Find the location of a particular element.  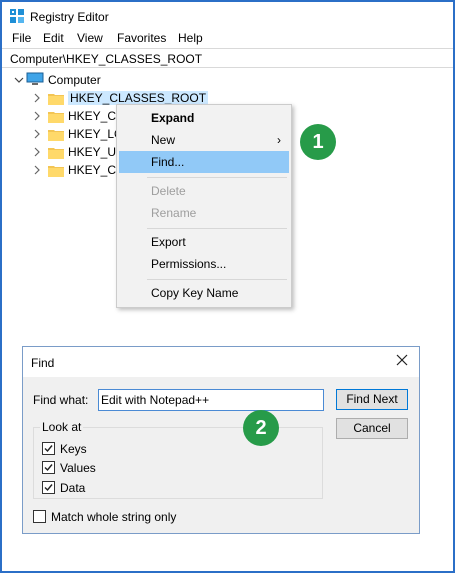

tree-row-computer: Computer is located at coordinates (57, 80).